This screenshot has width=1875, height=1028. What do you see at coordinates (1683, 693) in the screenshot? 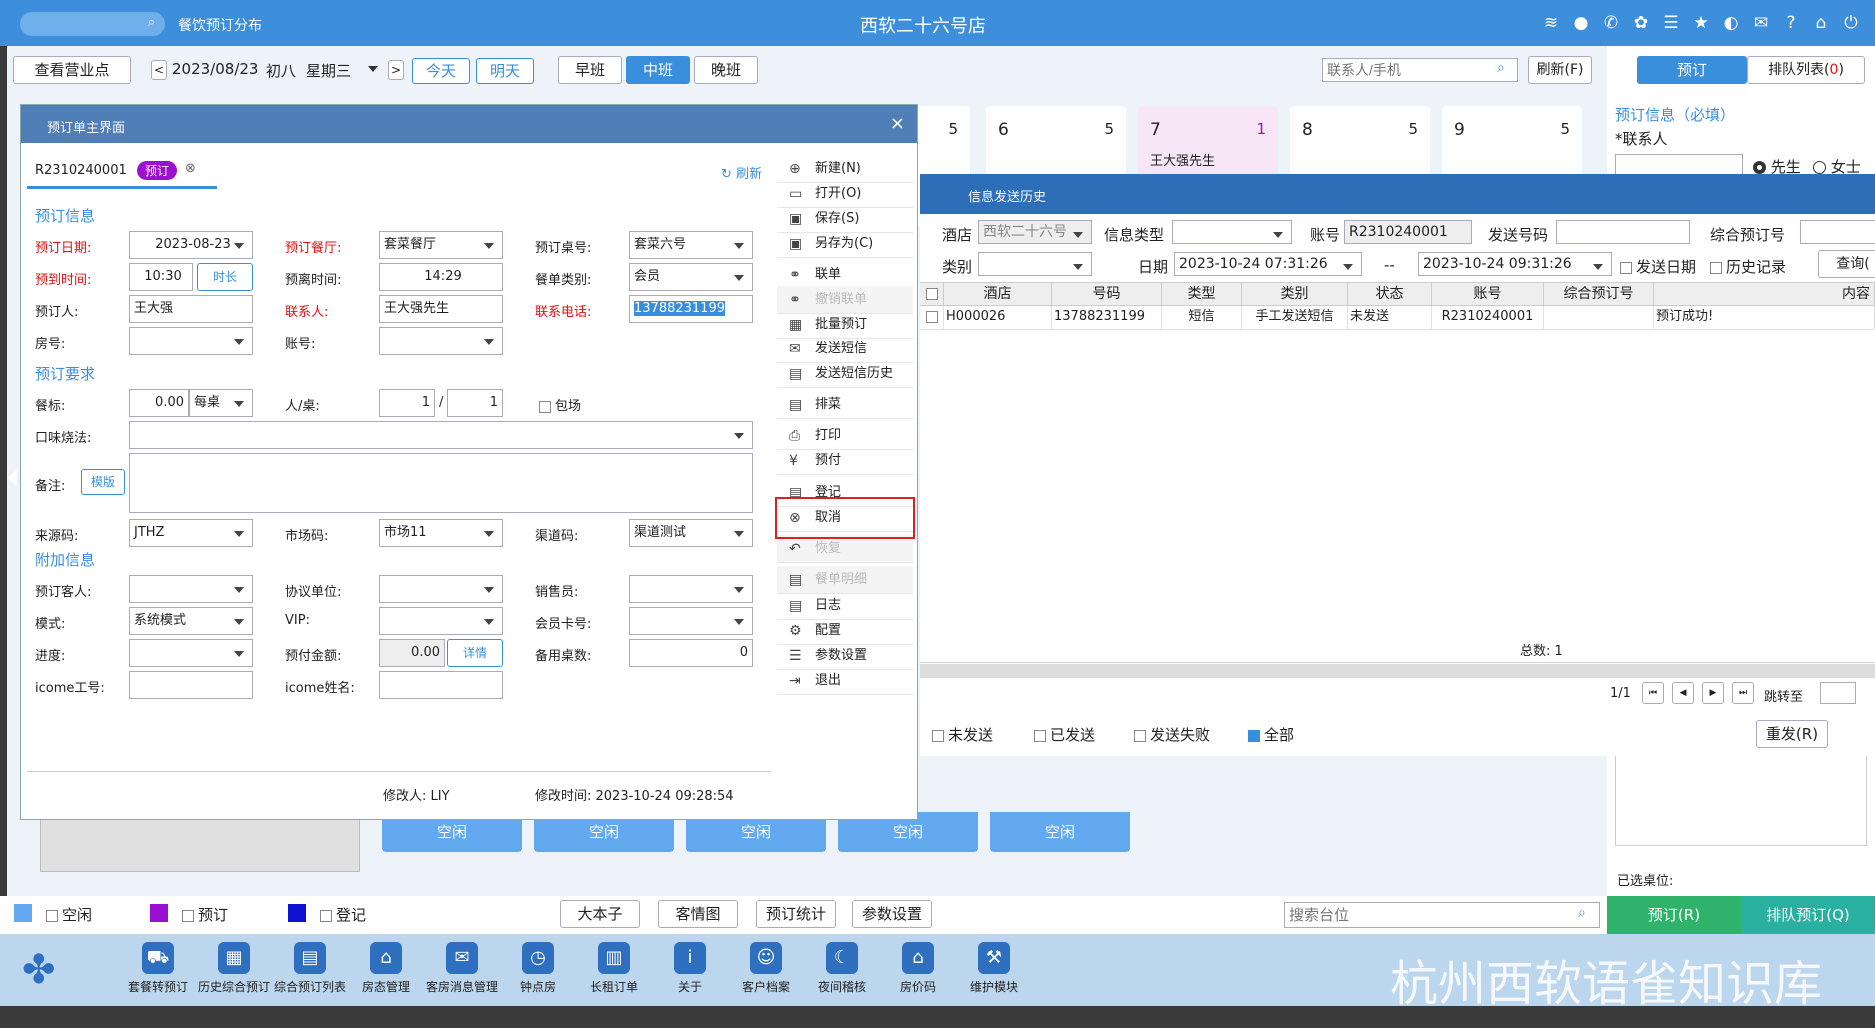
I see `prev-page-button: ◀` at bounding box center [1683, 693].